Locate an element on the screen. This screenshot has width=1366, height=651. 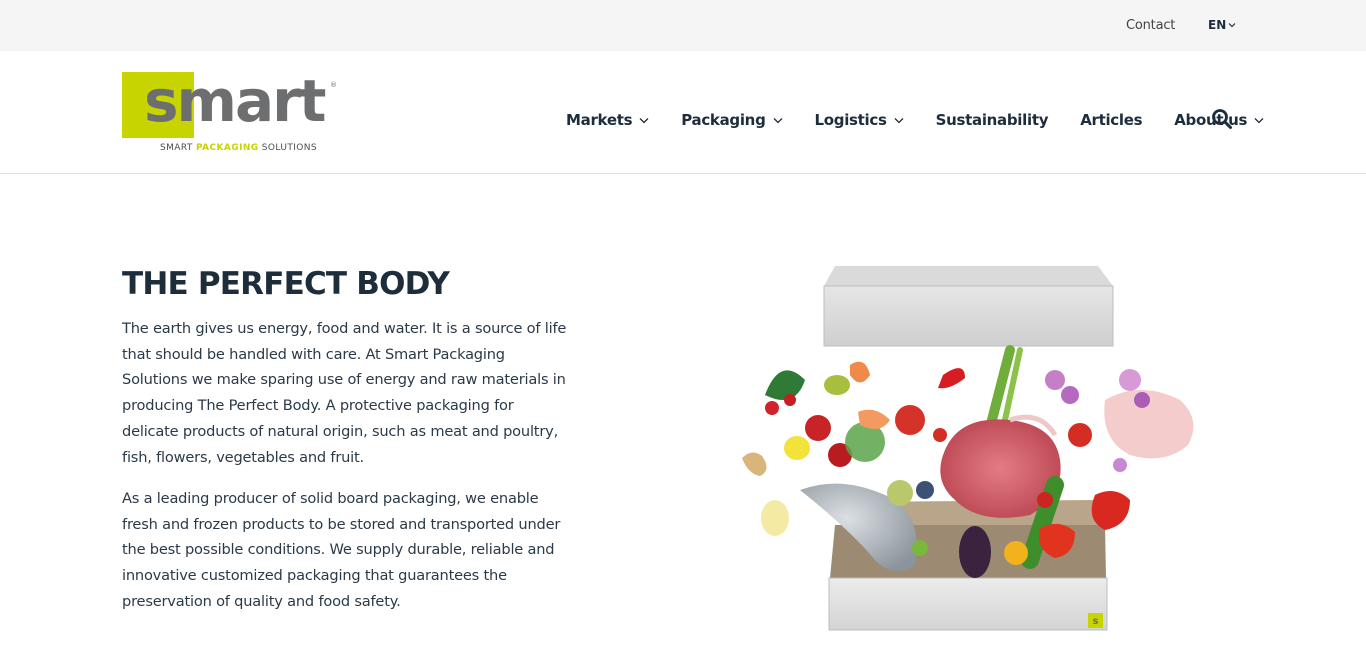
tagline-post: SOLUTIONS is located at coordinates (288, 148).